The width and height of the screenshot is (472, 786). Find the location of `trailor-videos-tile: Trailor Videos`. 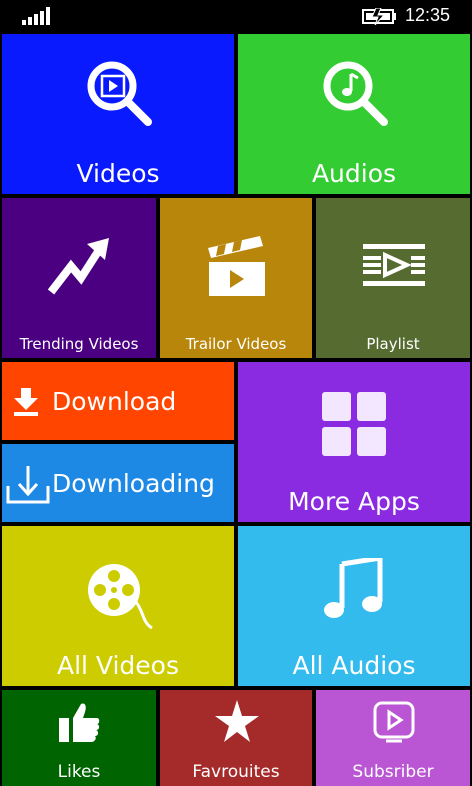

trailor-videos-tile: Trailor Videos is located at coordinates (236, 278).